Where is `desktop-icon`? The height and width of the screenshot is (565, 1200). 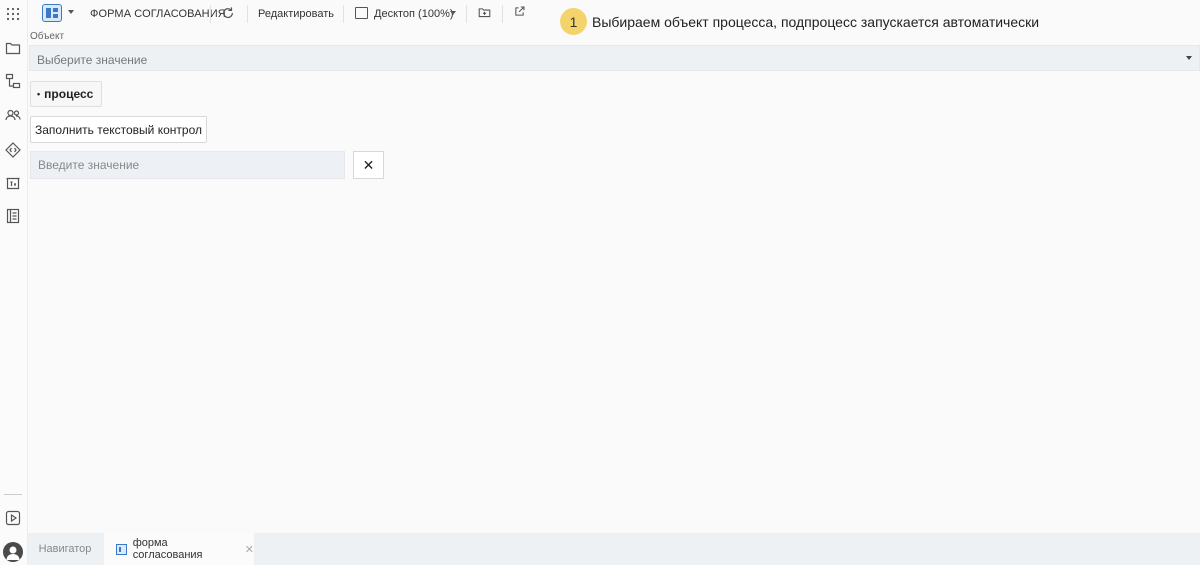 desktop-icon is located at coordinates (361, 13).